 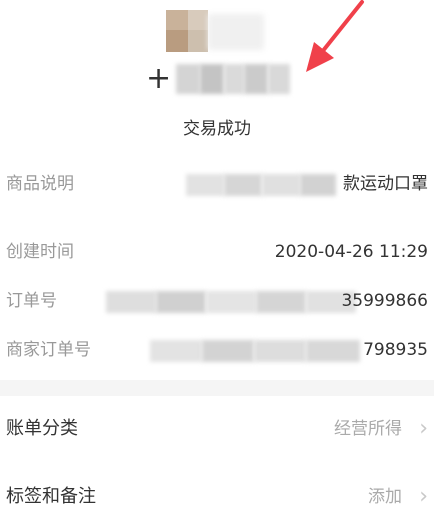 I want to click on detail-row-created: 创建时间 2020-04-26 11:29, so click(x=217, y=252).